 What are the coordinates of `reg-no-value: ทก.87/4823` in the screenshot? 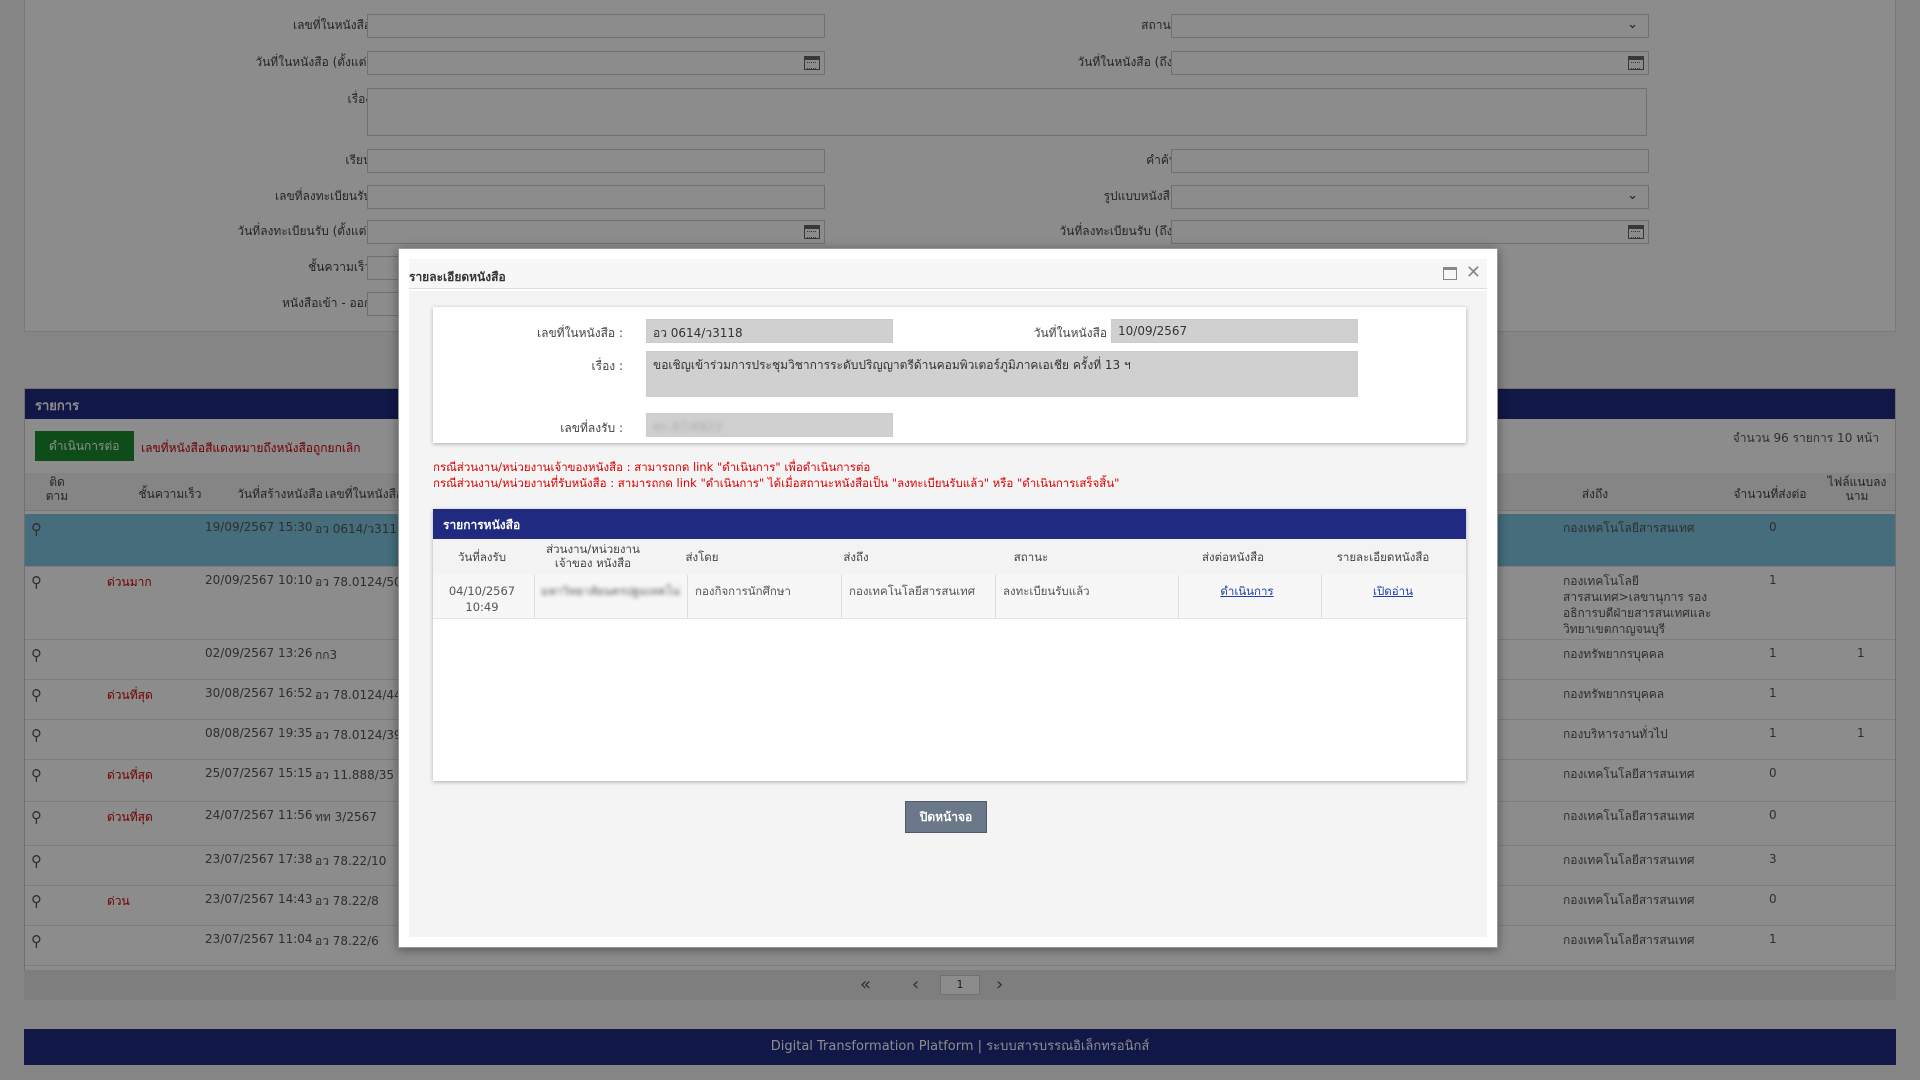 It's located at (687, 427).